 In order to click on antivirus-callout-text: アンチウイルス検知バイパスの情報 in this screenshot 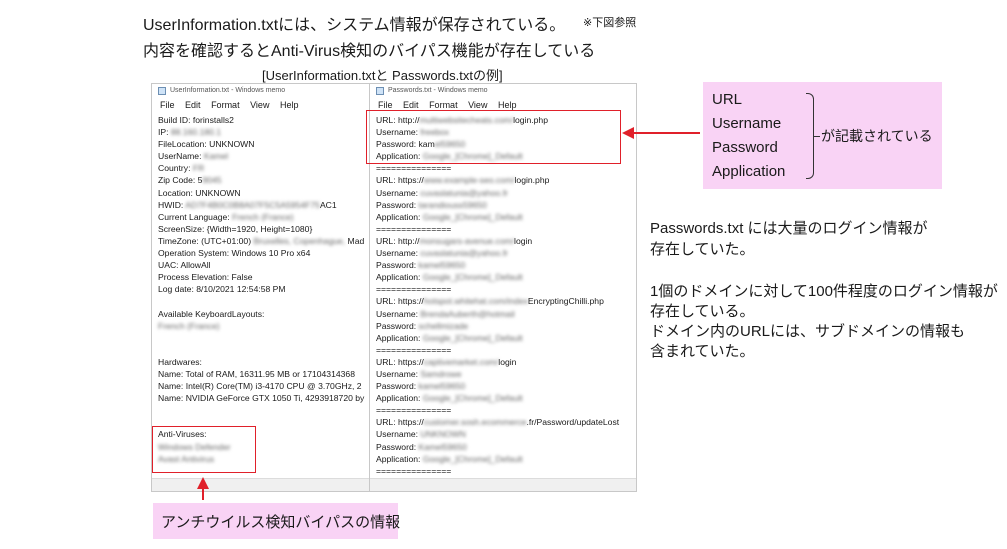, I will do `click(281, 522)`.